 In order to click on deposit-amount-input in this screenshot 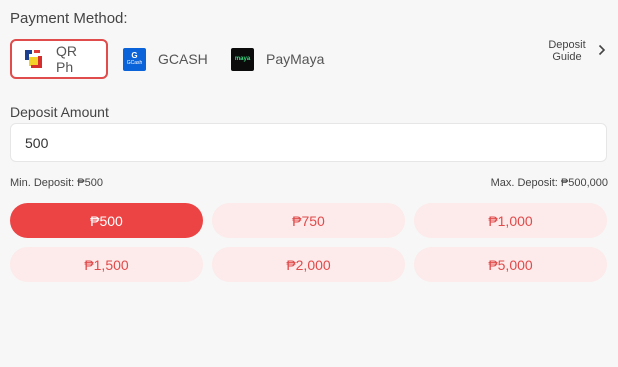, I will do `click(305, 143)`.